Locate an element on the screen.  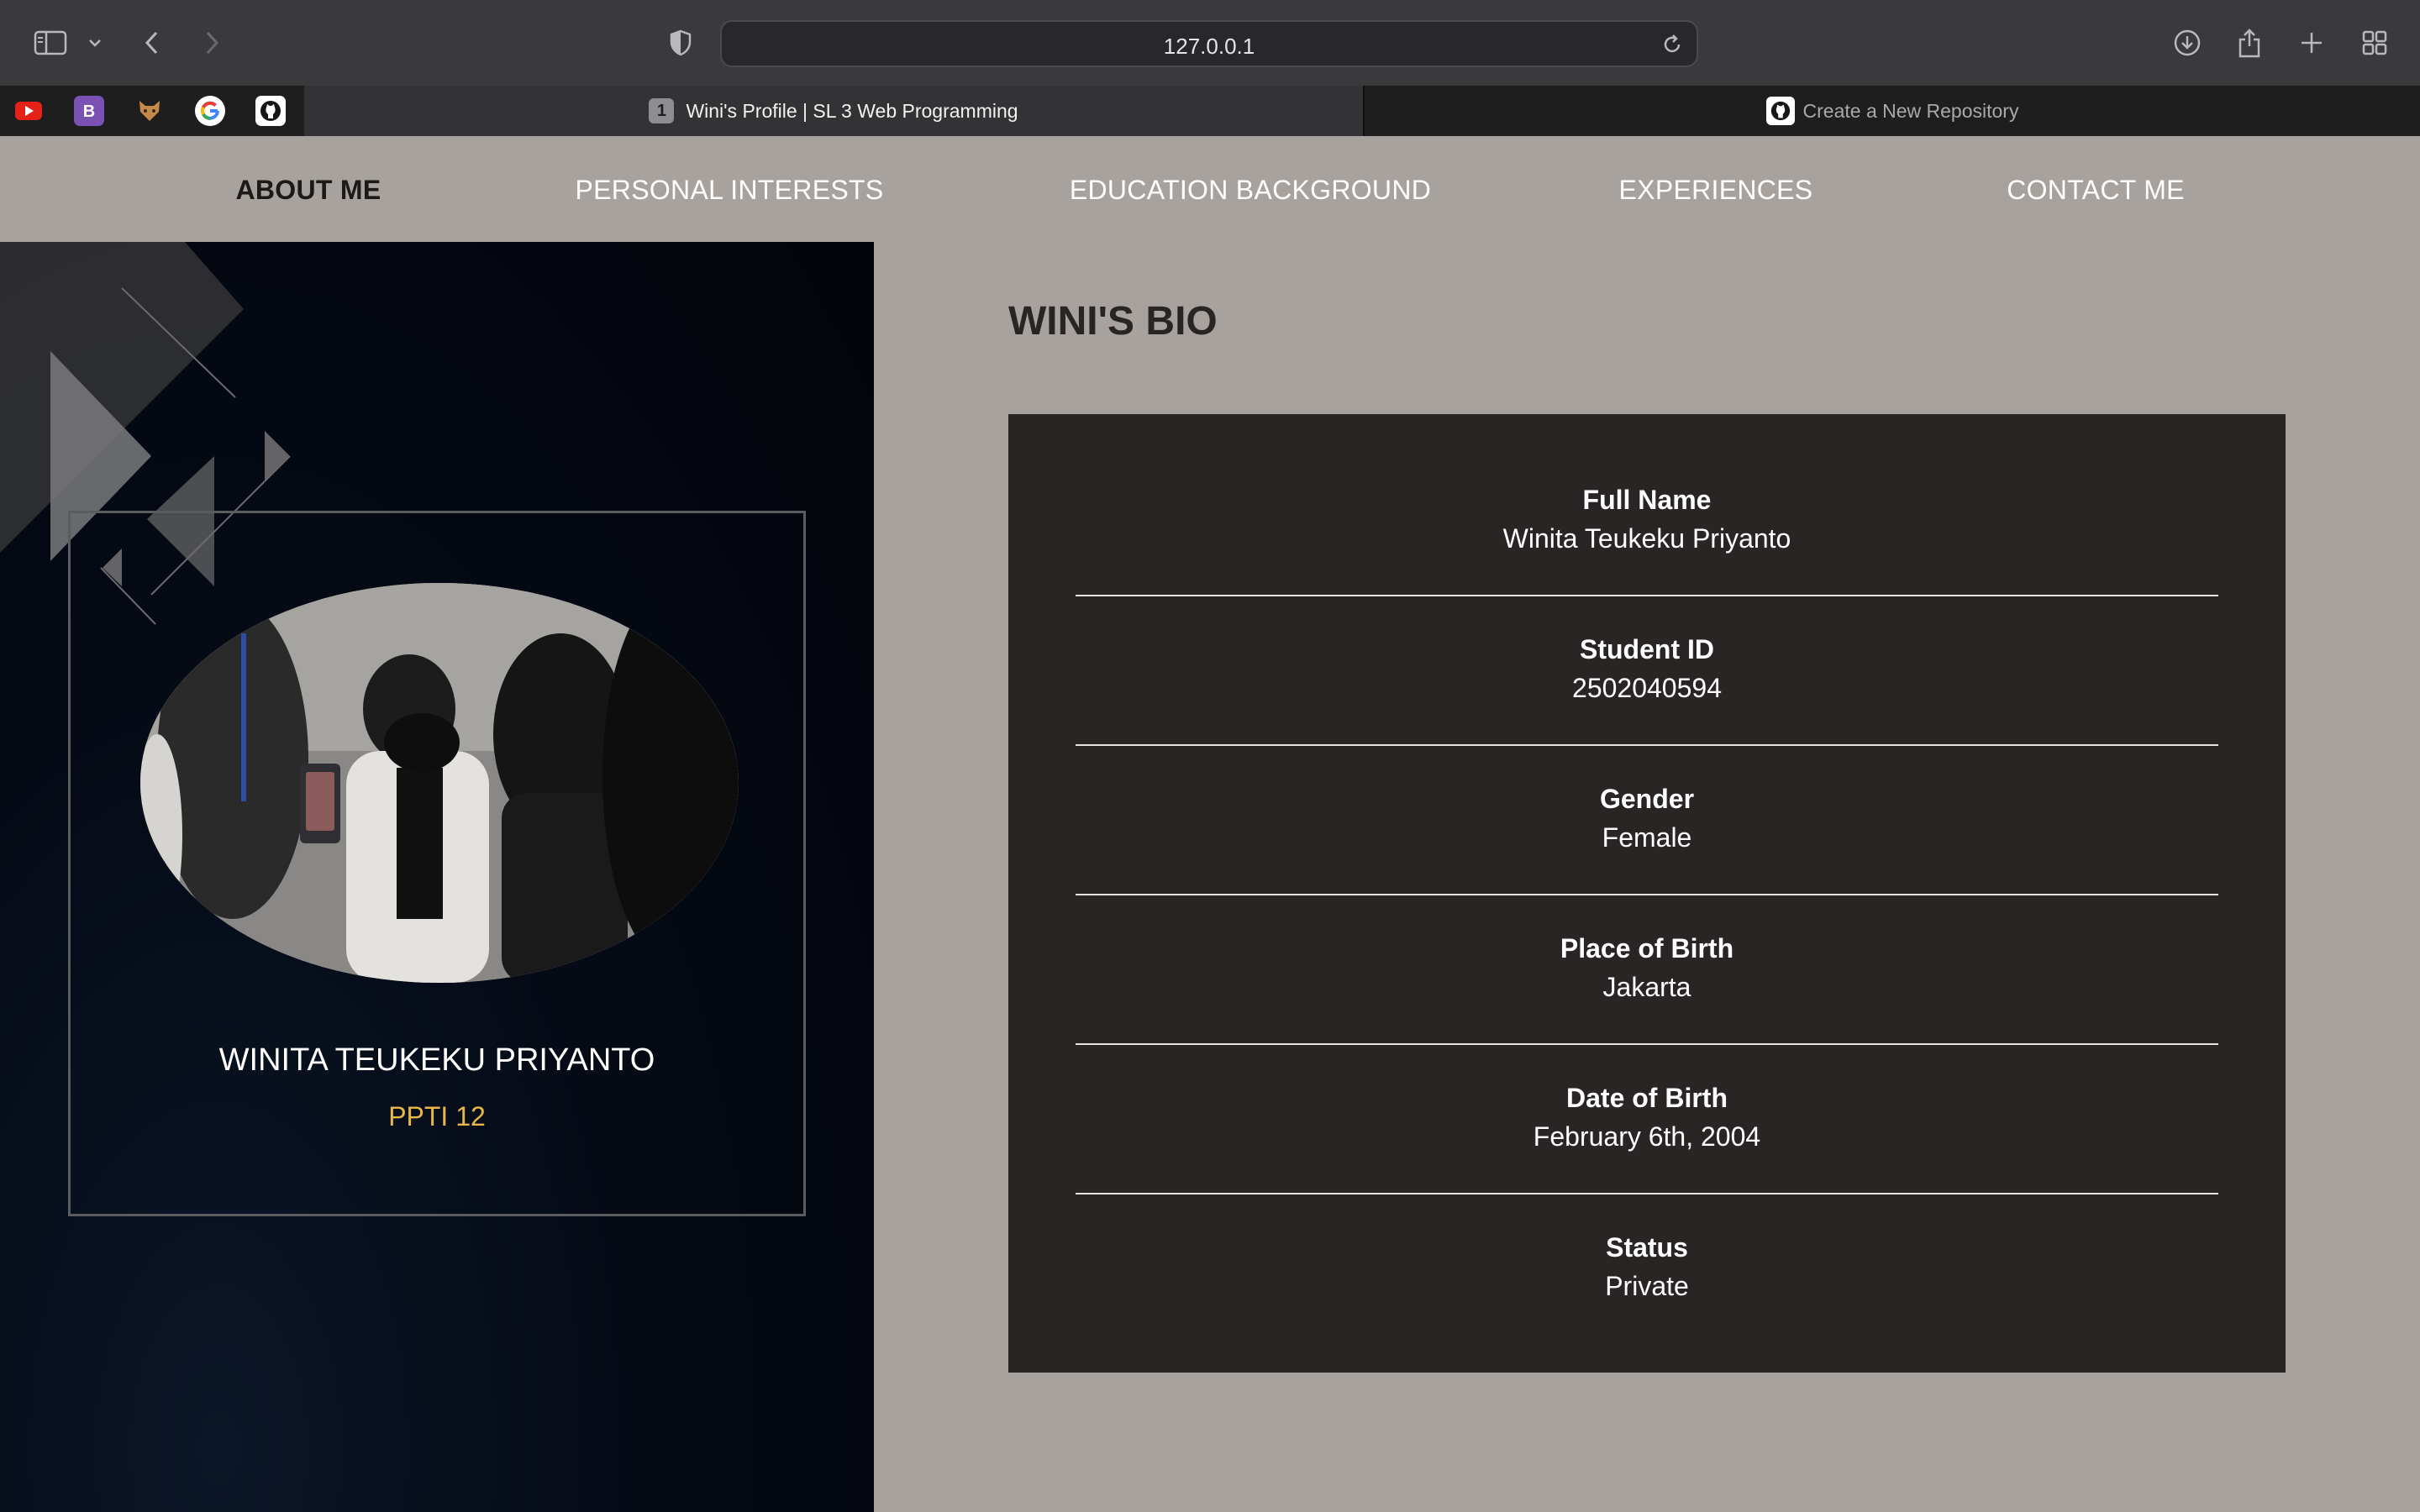
bio-row-place-of-birth: Place of Birth Jakarta is located at coordinates (1647, 937).